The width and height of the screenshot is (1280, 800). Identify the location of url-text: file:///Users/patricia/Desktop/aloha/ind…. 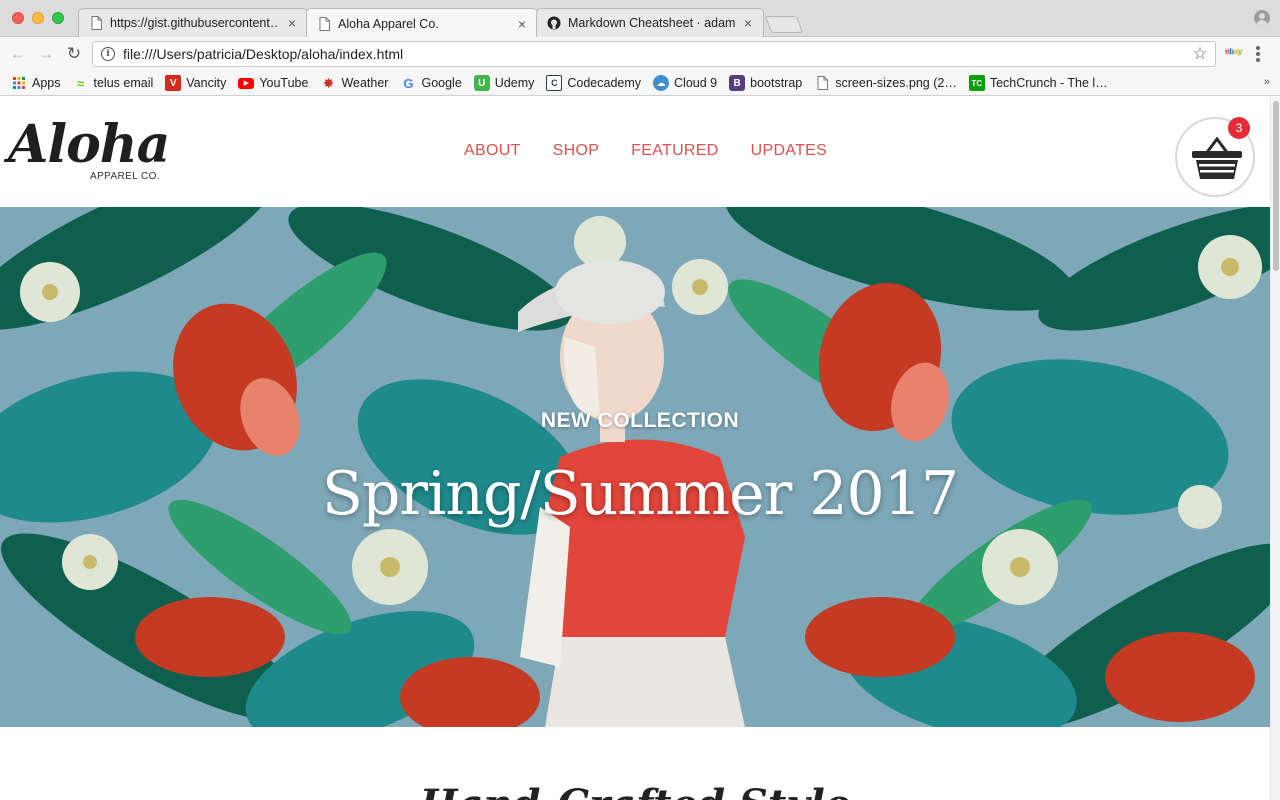
(657, 54).